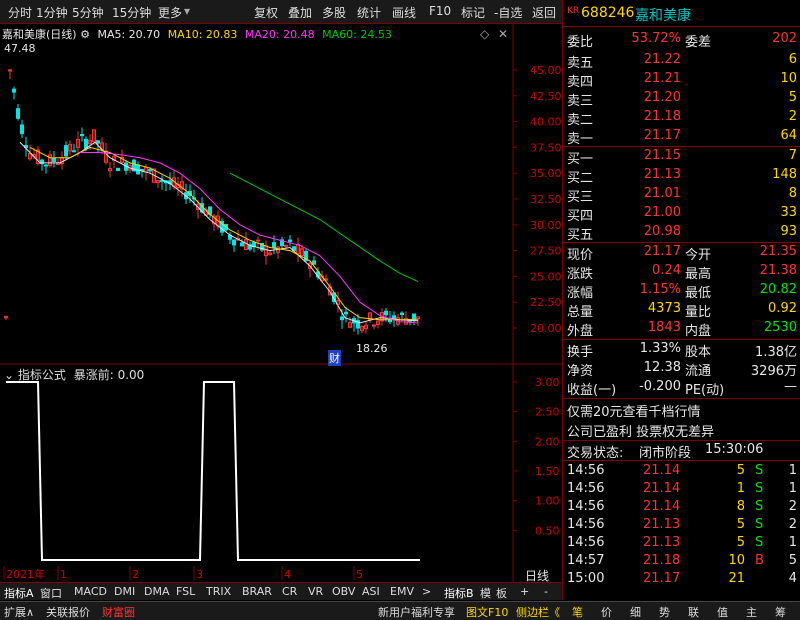  Describe the element at coordinates (157, 591) in the screenshot. I see `indicator-tab: DMA` at that location.